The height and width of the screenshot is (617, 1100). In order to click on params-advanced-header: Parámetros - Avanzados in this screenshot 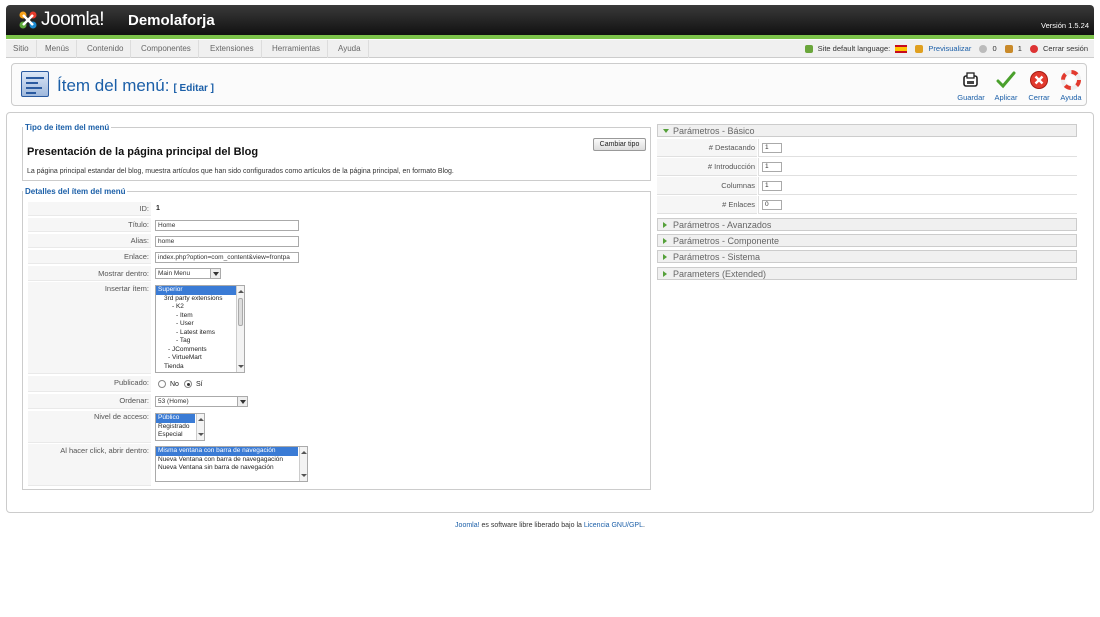, I will do `click(867, 224)`.